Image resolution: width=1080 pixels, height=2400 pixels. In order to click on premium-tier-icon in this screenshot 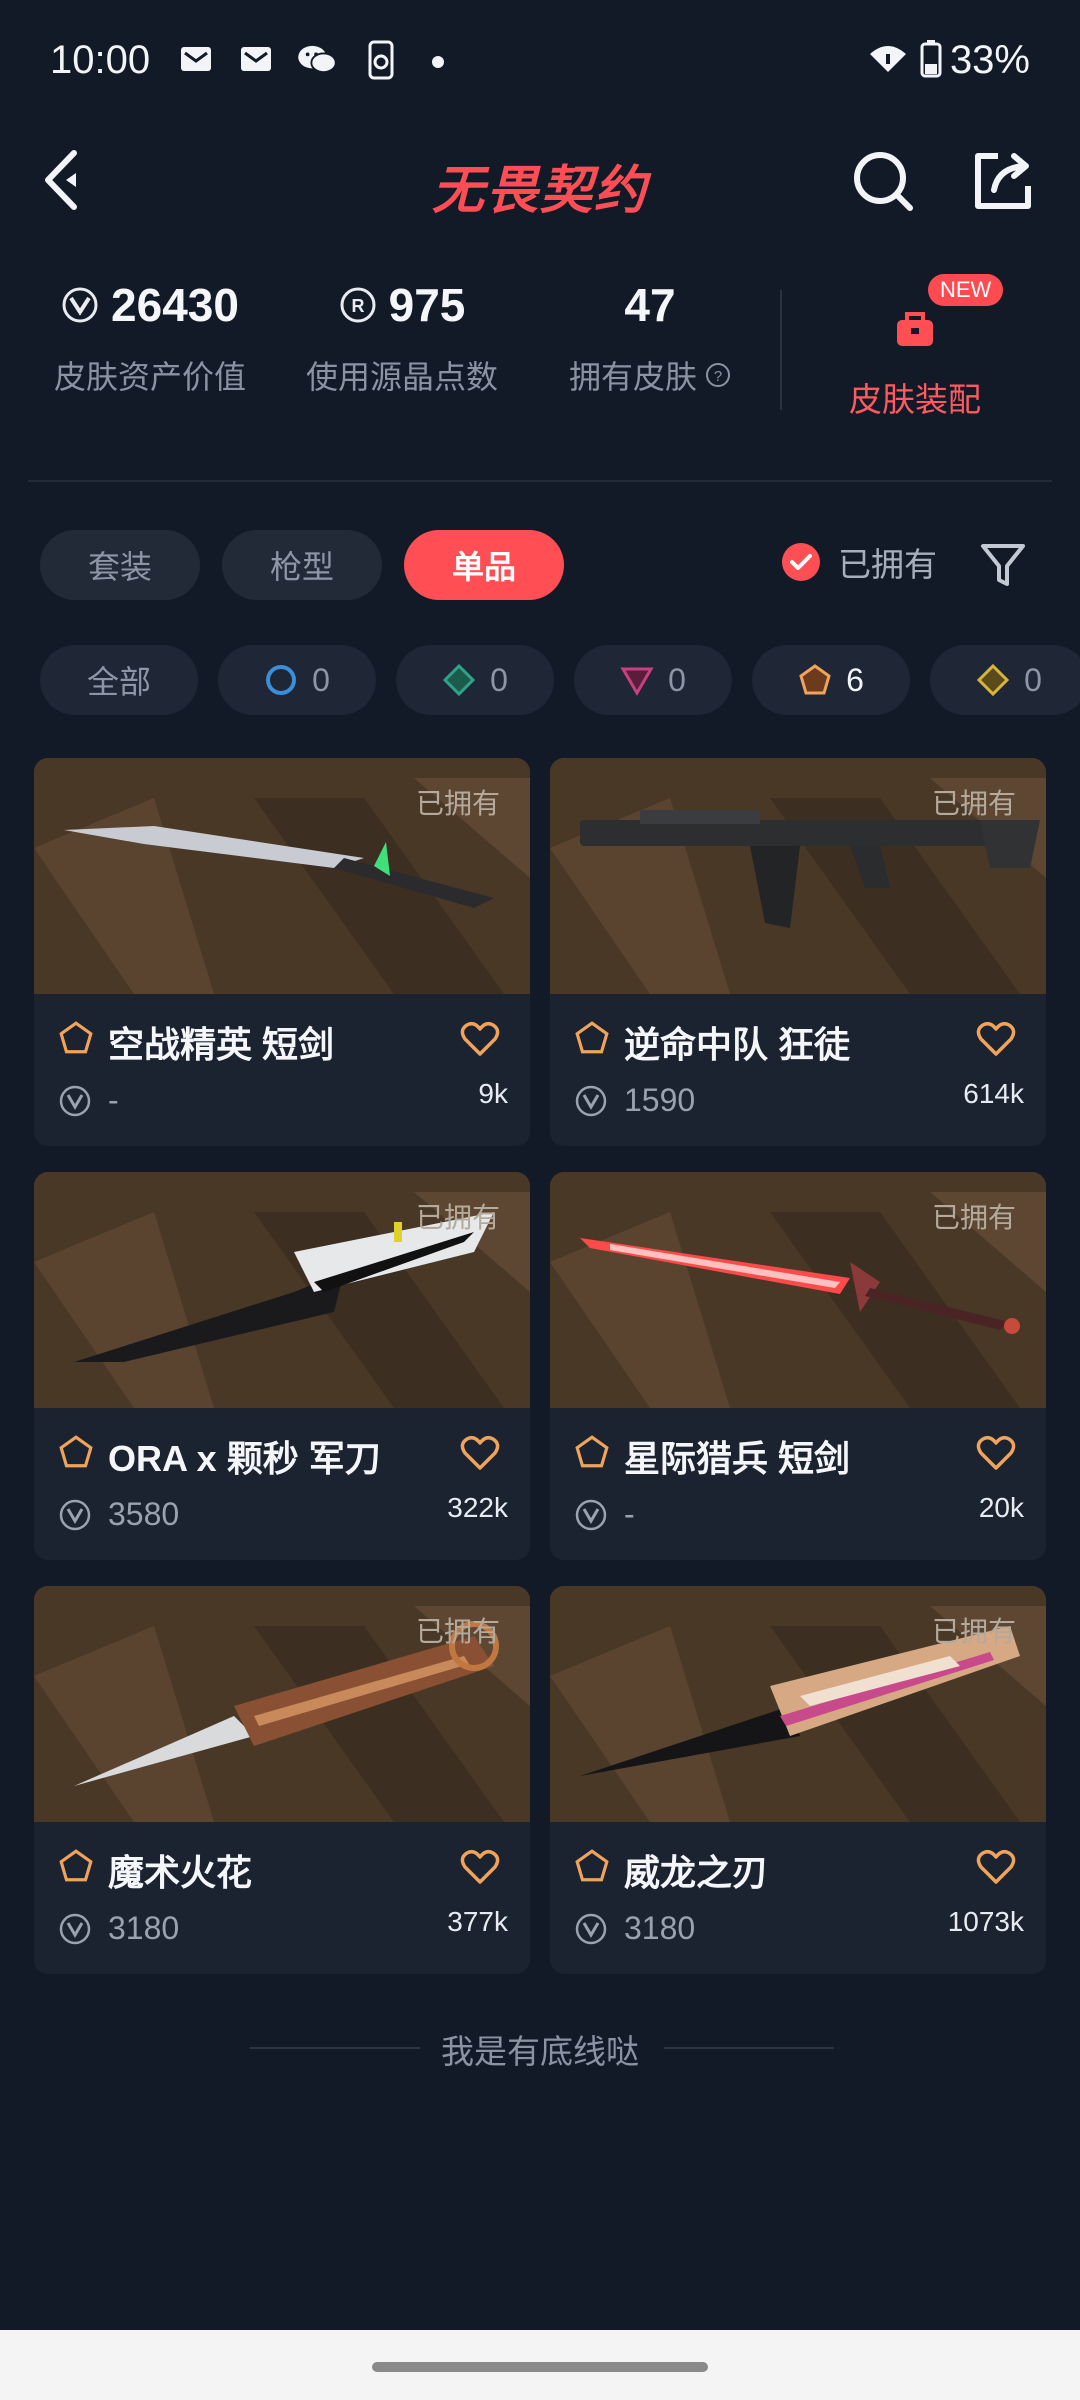, I will do `click(637, 681)`.